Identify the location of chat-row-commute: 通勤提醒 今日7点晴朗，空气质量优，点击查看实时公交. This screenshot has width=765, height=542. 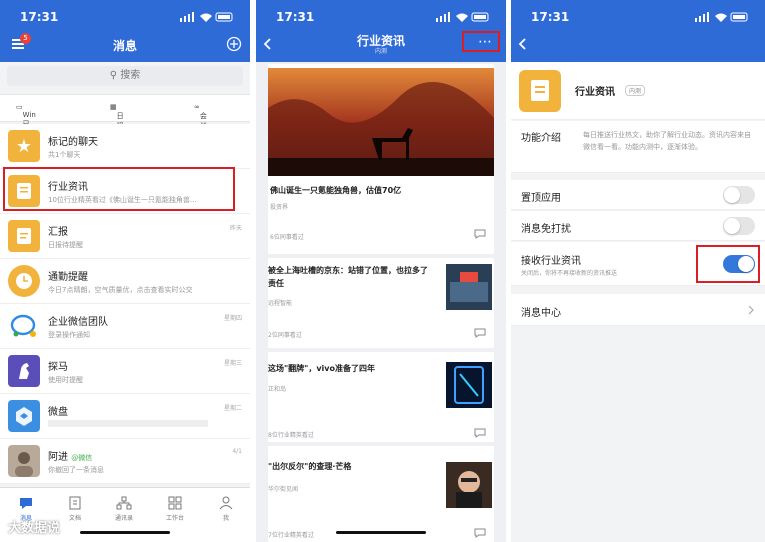
(125, 281).